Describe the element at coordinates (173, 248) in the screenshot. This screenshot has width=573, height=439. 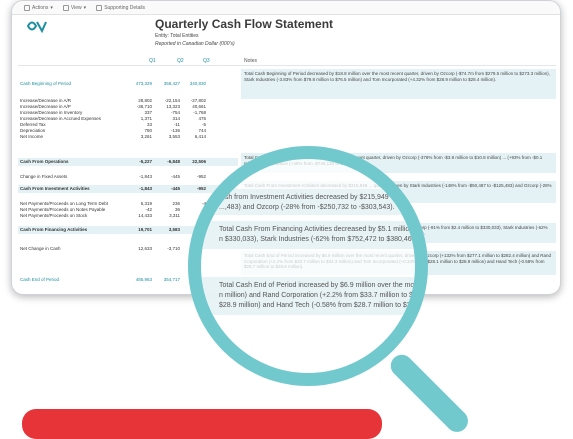
I see `cell-q2: -3,710` at that location.